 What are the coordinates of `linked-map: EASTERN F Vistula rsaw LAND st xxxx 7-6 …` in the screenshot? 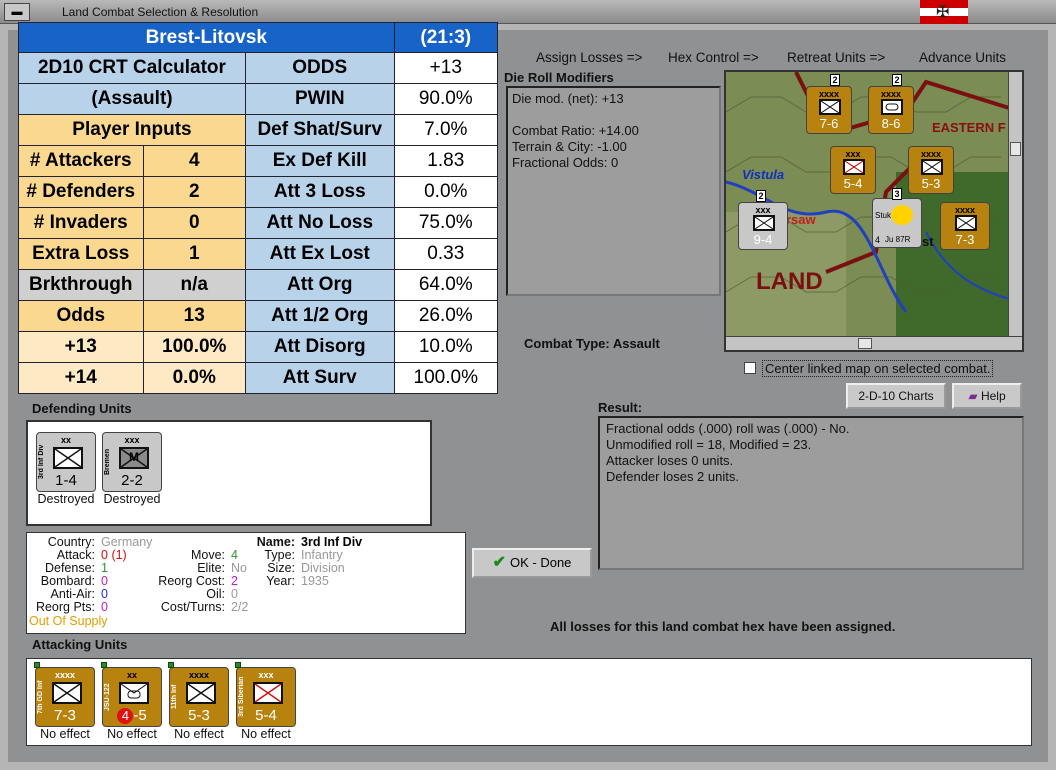 It's located at (874, 211).